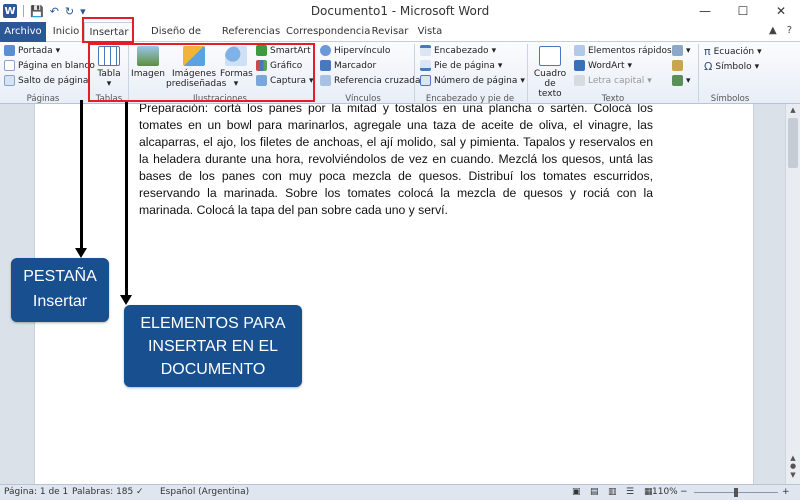  Describe the element at coordinates (148, 56) in the screenshot. I see `picture-icon` at that location.